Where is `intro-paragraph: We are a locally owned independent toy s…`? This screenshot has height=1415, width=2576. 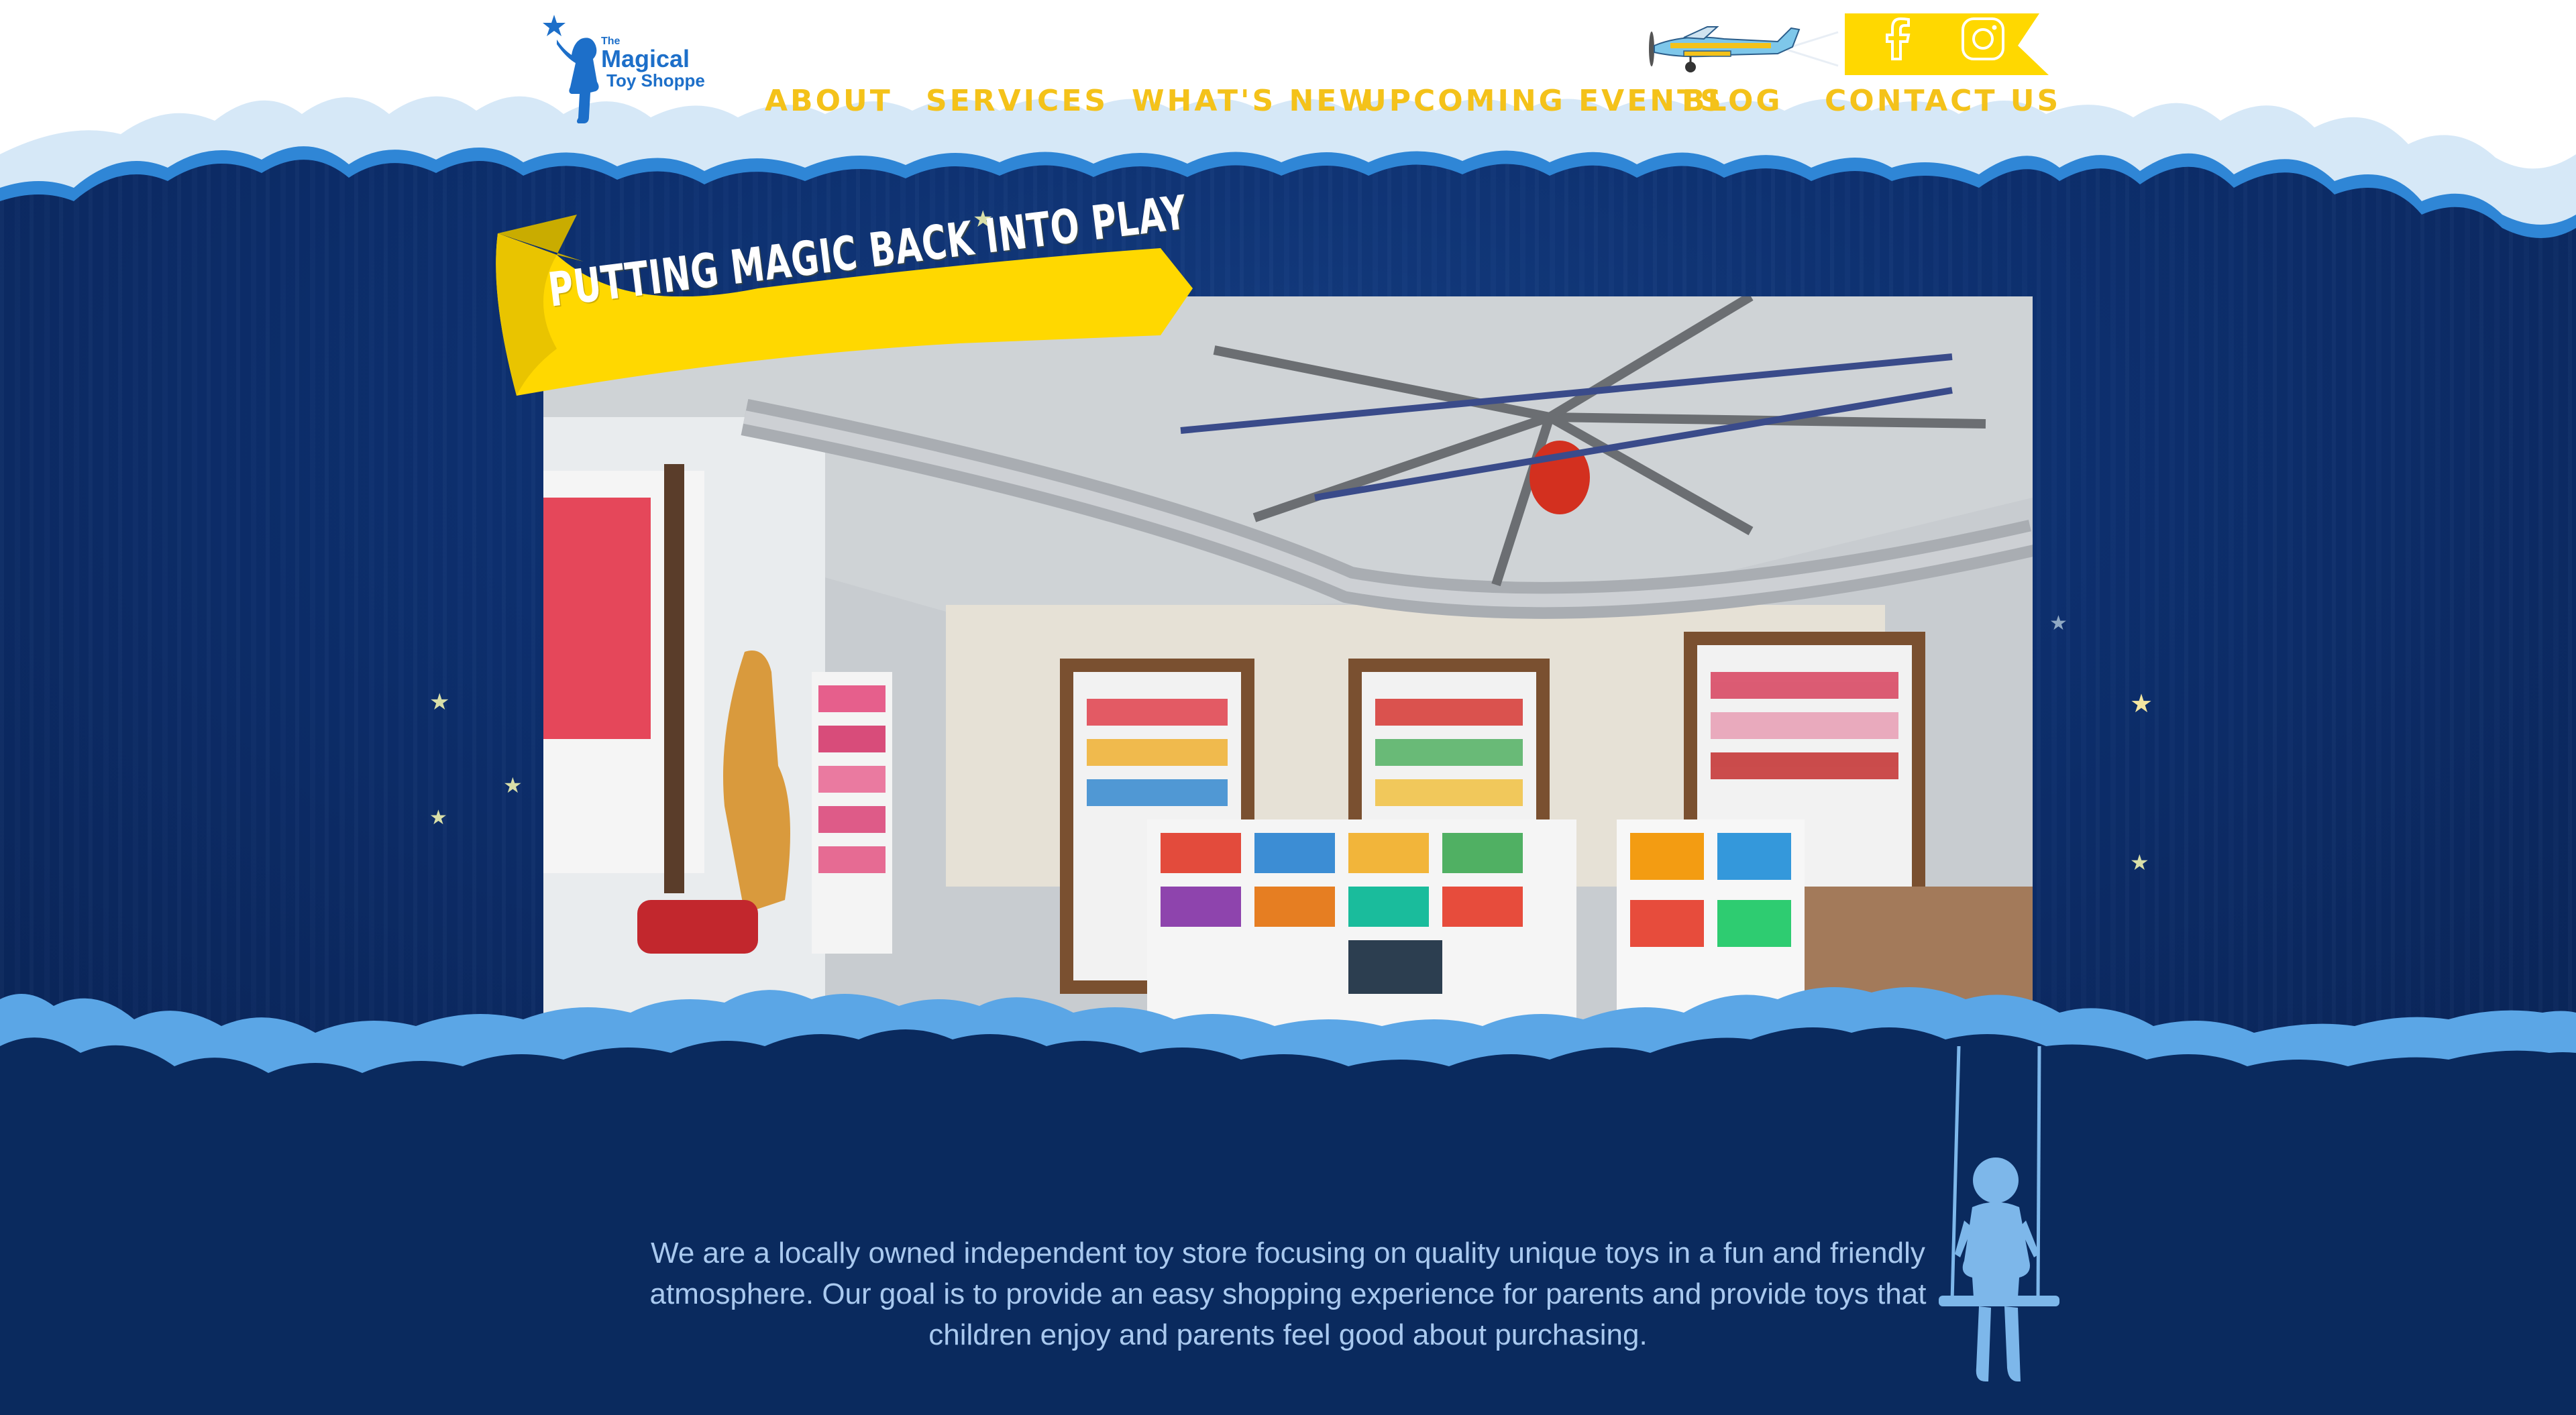
intro-paragraph: We are a locally owned independent toy s… is located at coordinates (1288, 1294).